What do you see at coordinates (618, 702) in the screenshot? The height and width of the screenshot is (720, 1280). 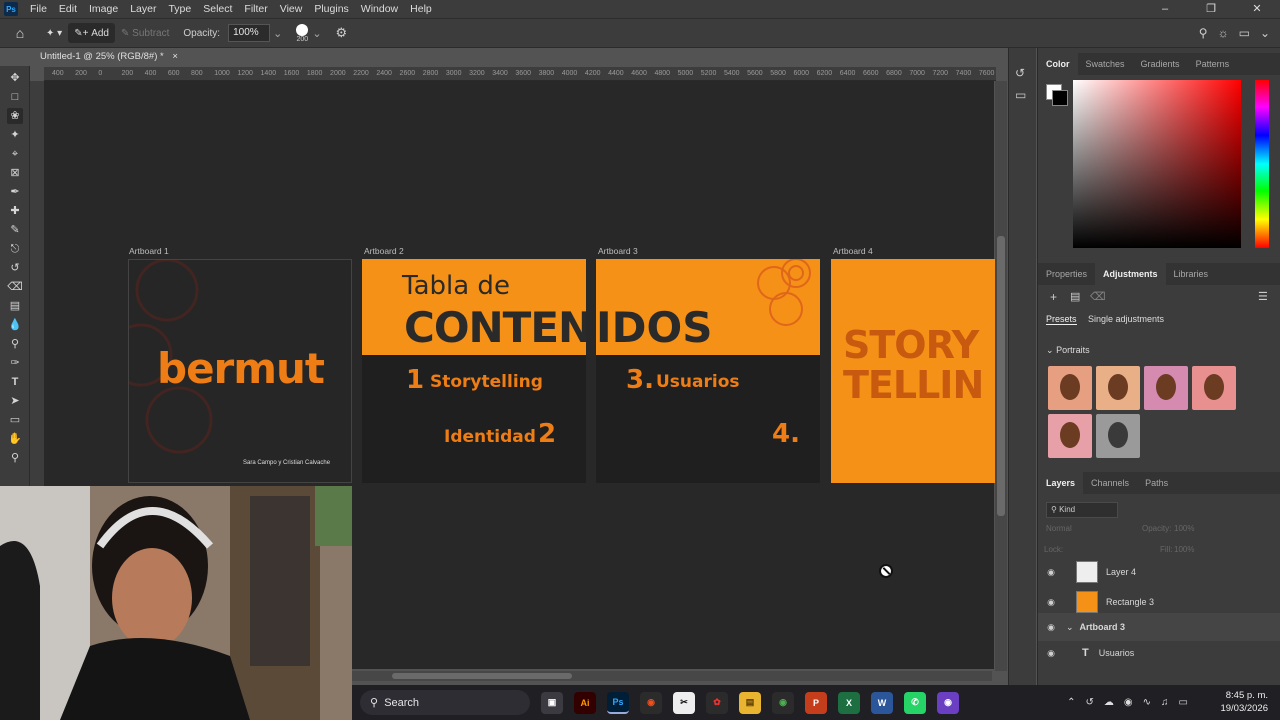 I see `photoshop-icon: Ps` at bounding box center [618, 702].